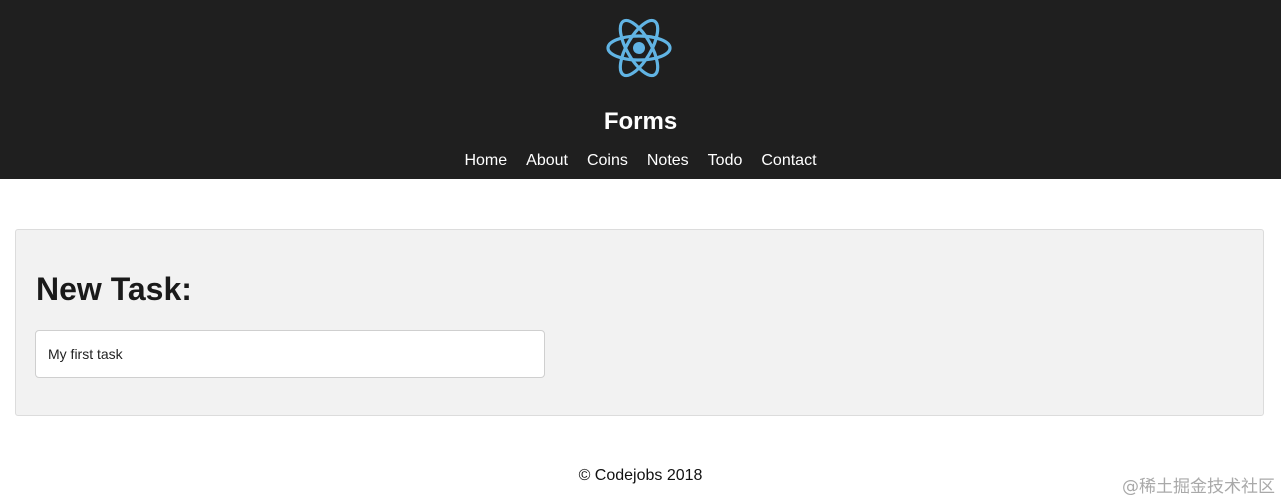 This screenshot has height=504, width=1281. What do you see at coordinates (639, 48) in the screenshot?
I see `react-logo-icon` at bounding box center [639, 48].